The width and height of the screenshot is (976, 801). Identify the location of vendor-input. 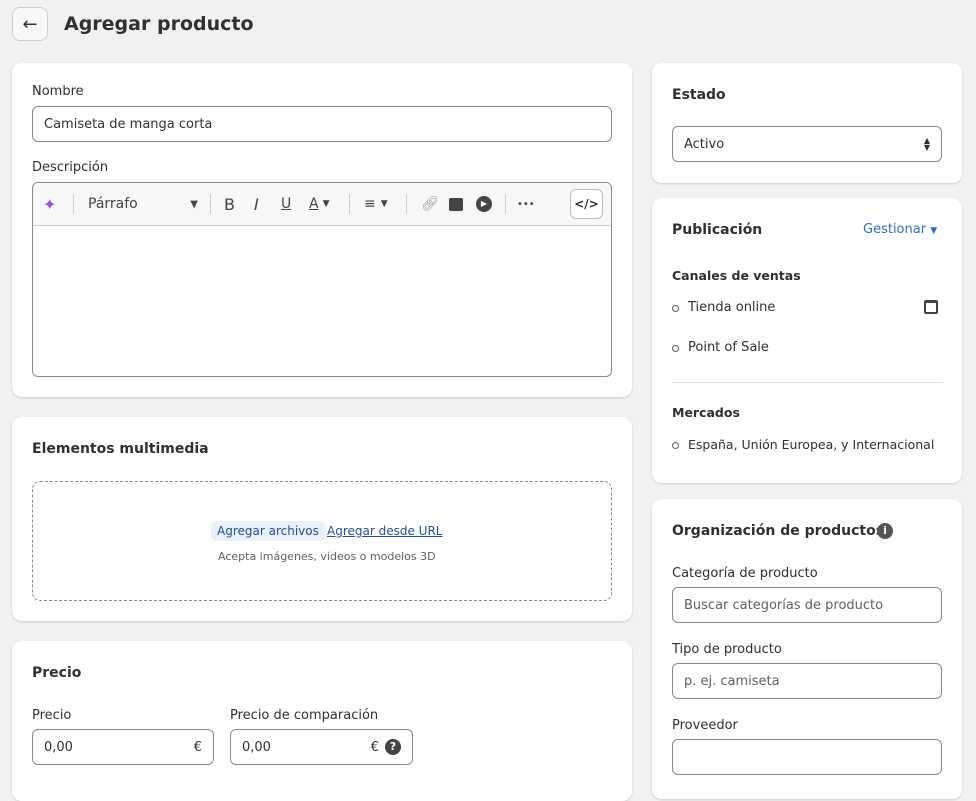
(807, 757).